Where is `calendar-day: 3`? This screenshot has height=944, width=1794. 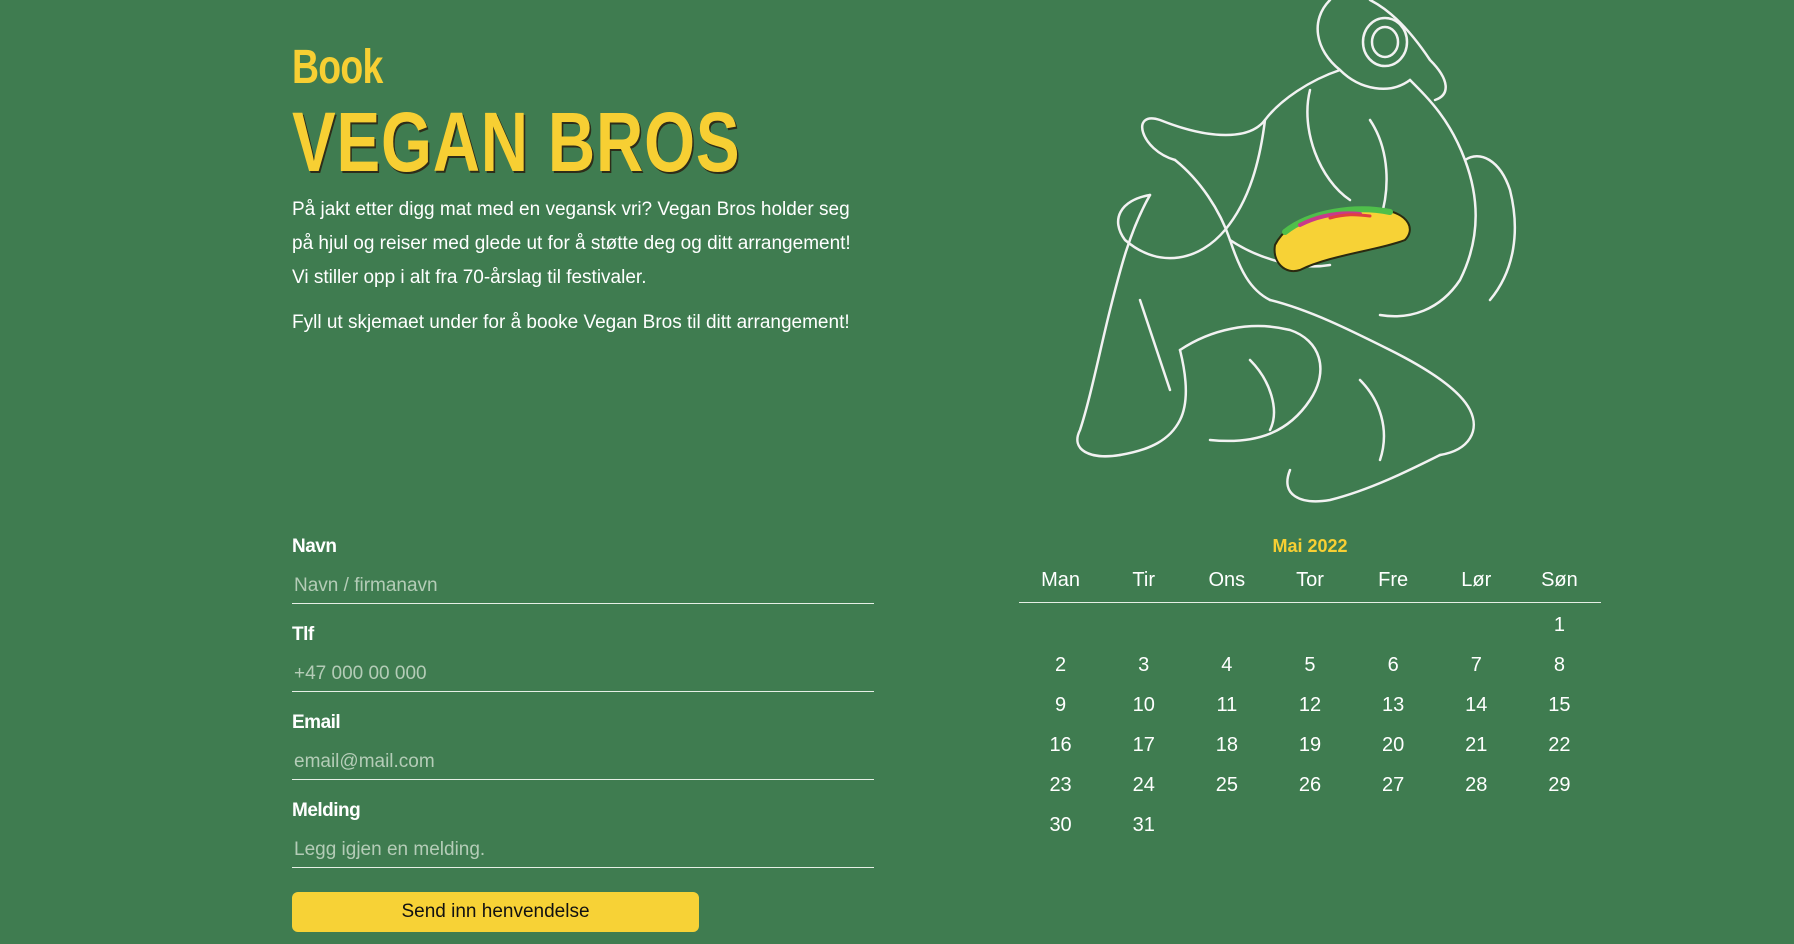 calendar-day: 3 is located at coordinates (1143, 666).